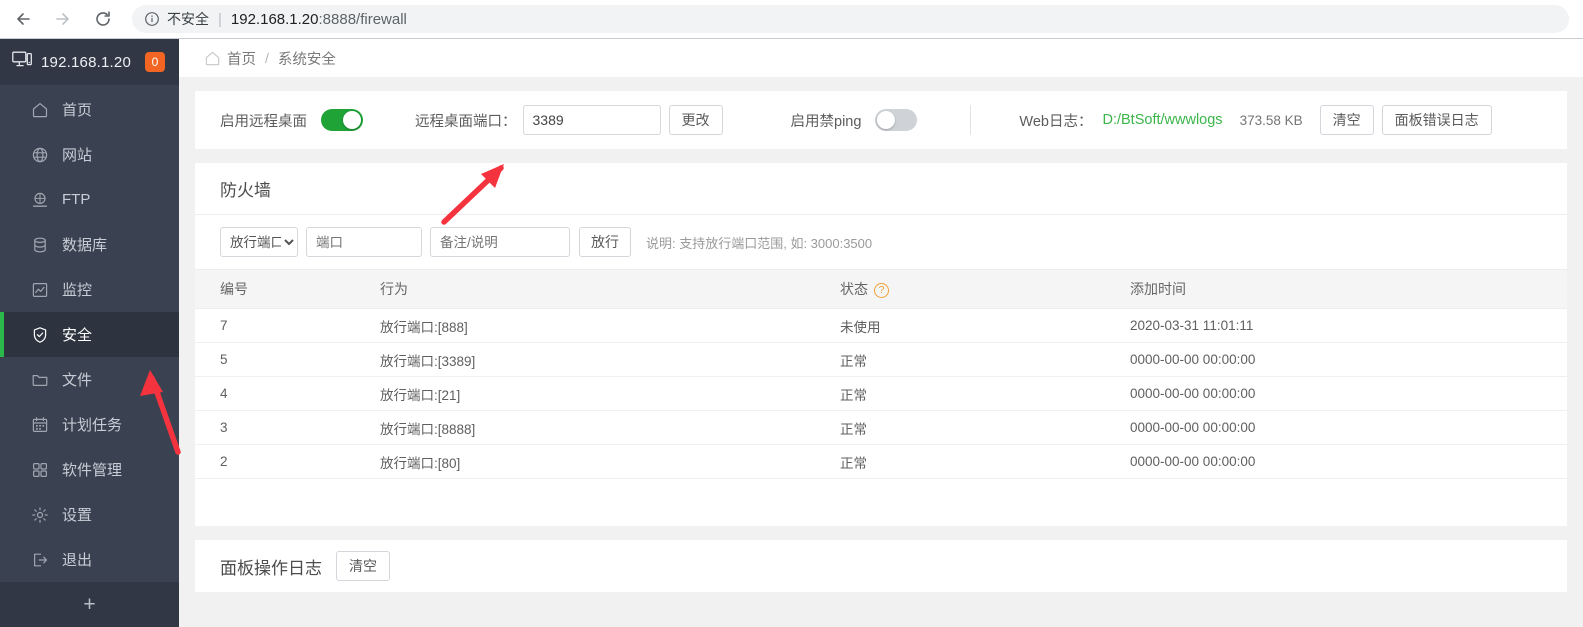 Image resolution: width=1583 pixels, height=627 pixels. What do you see at coordinates (695, 120) in the screenshot?
I see `change-port-button: 更改` at bounding box center [695, 120].